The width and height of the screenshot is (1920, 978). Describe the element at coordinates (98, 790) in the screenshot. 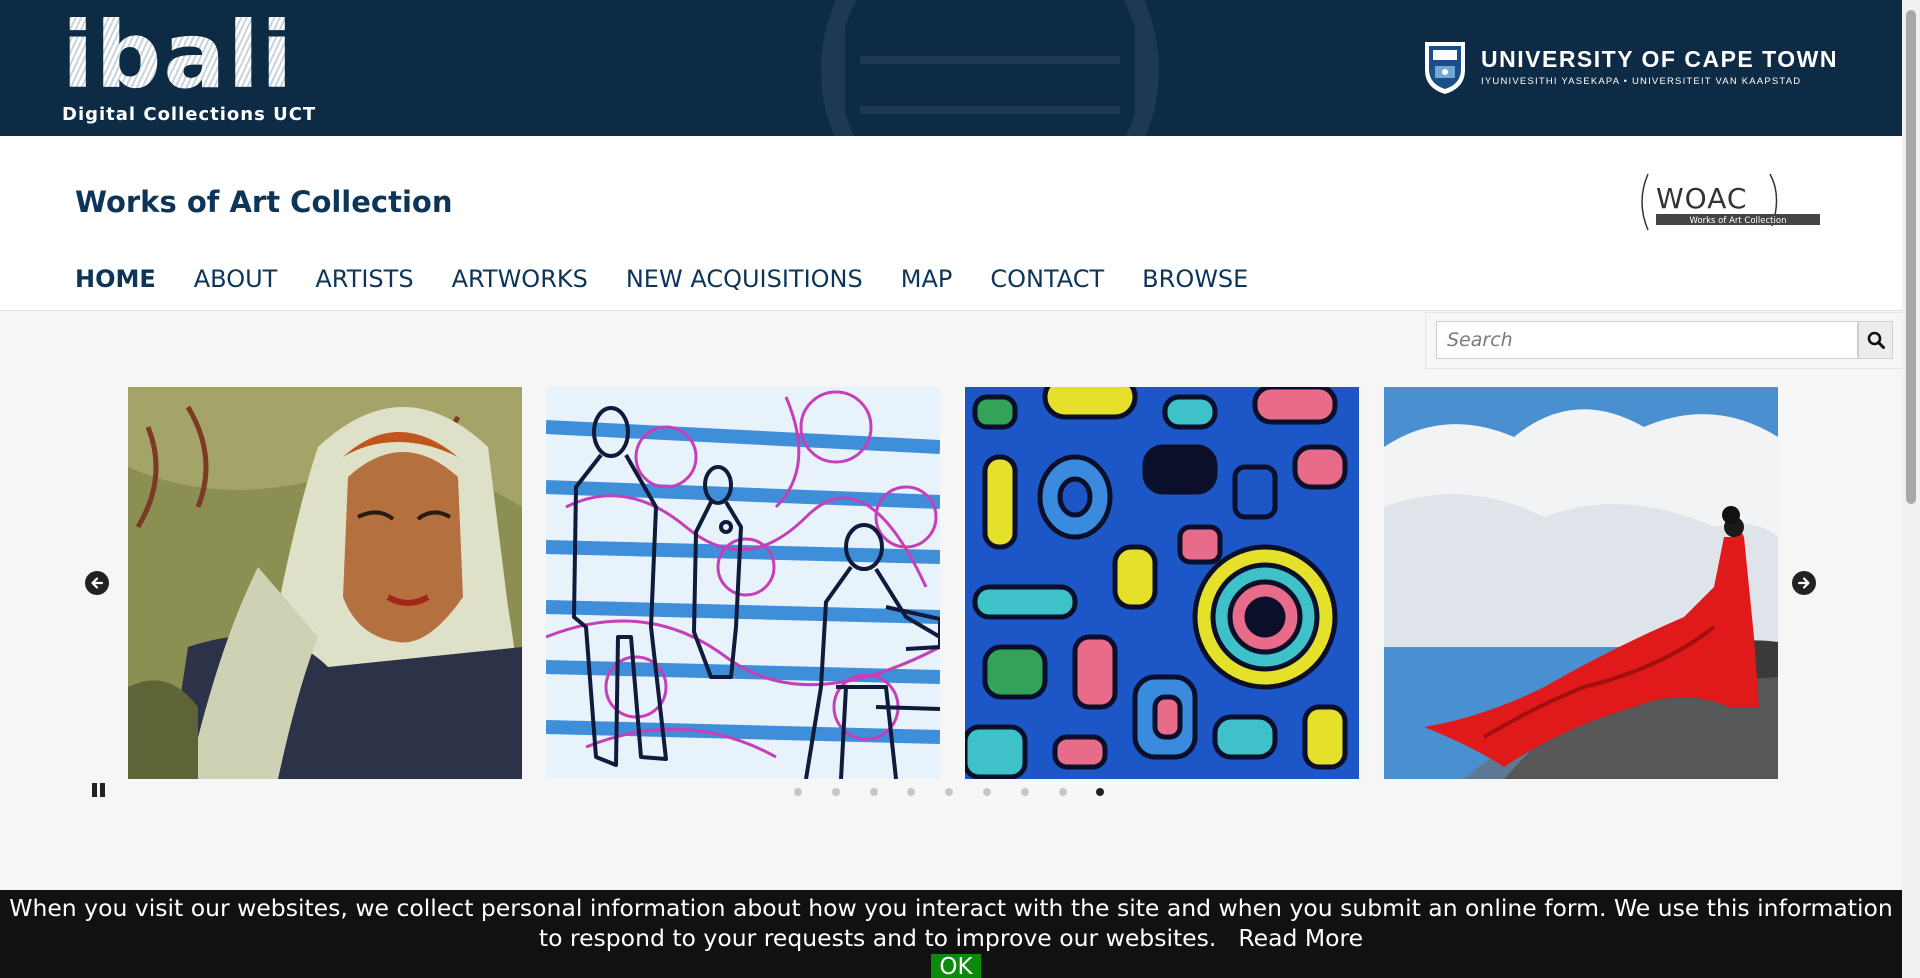

I see `carousel-pause-button` at that location.